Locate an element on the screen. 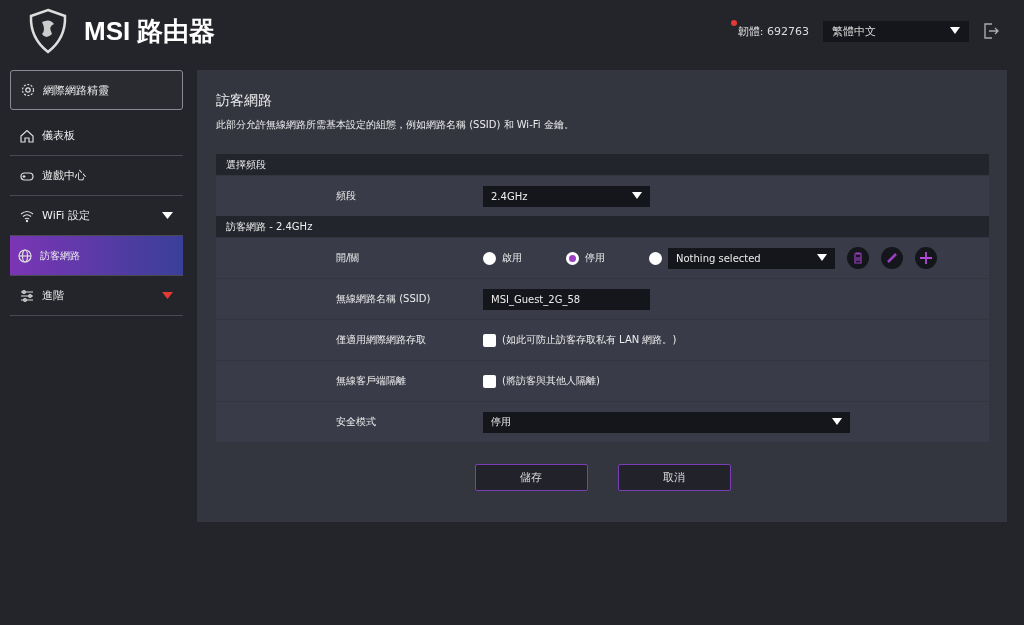 This screenshot has height=625, width=1024. wifi-icon is located at coordinates (27, 215).